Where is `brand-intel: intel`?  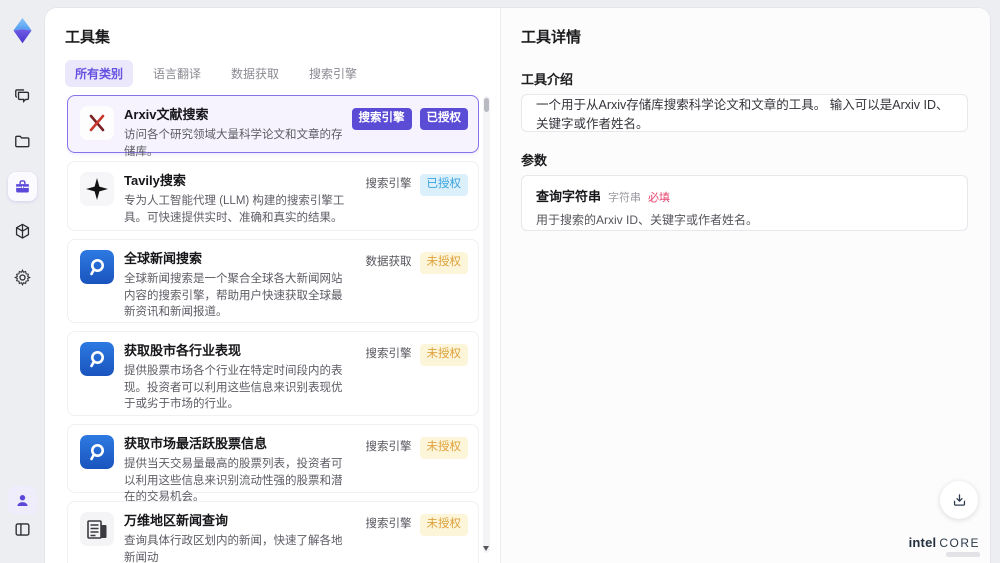 brand-intel: intel is located at coordinates (922, 542).